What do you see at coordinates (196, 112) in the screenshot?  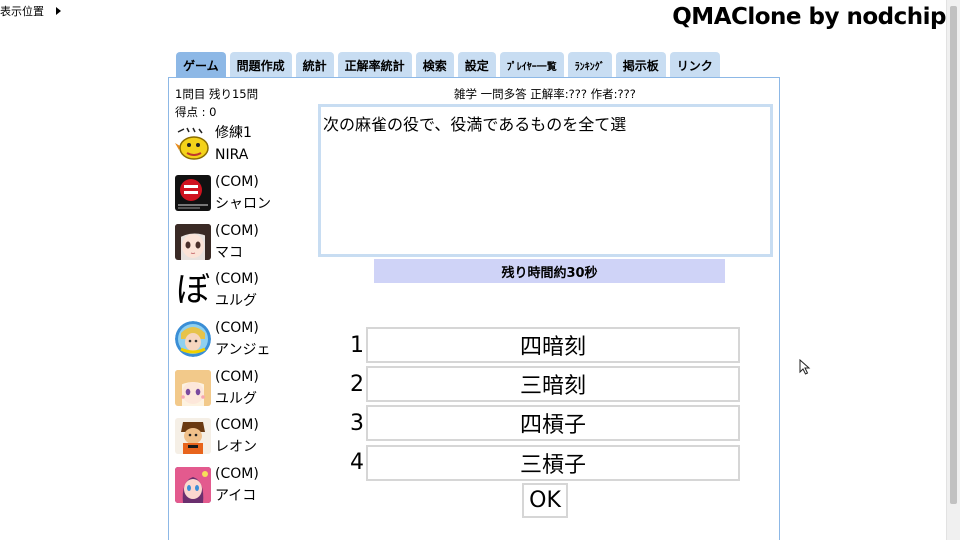 I see `score-display: 得点 : 0` at bounding box center [196, 112].